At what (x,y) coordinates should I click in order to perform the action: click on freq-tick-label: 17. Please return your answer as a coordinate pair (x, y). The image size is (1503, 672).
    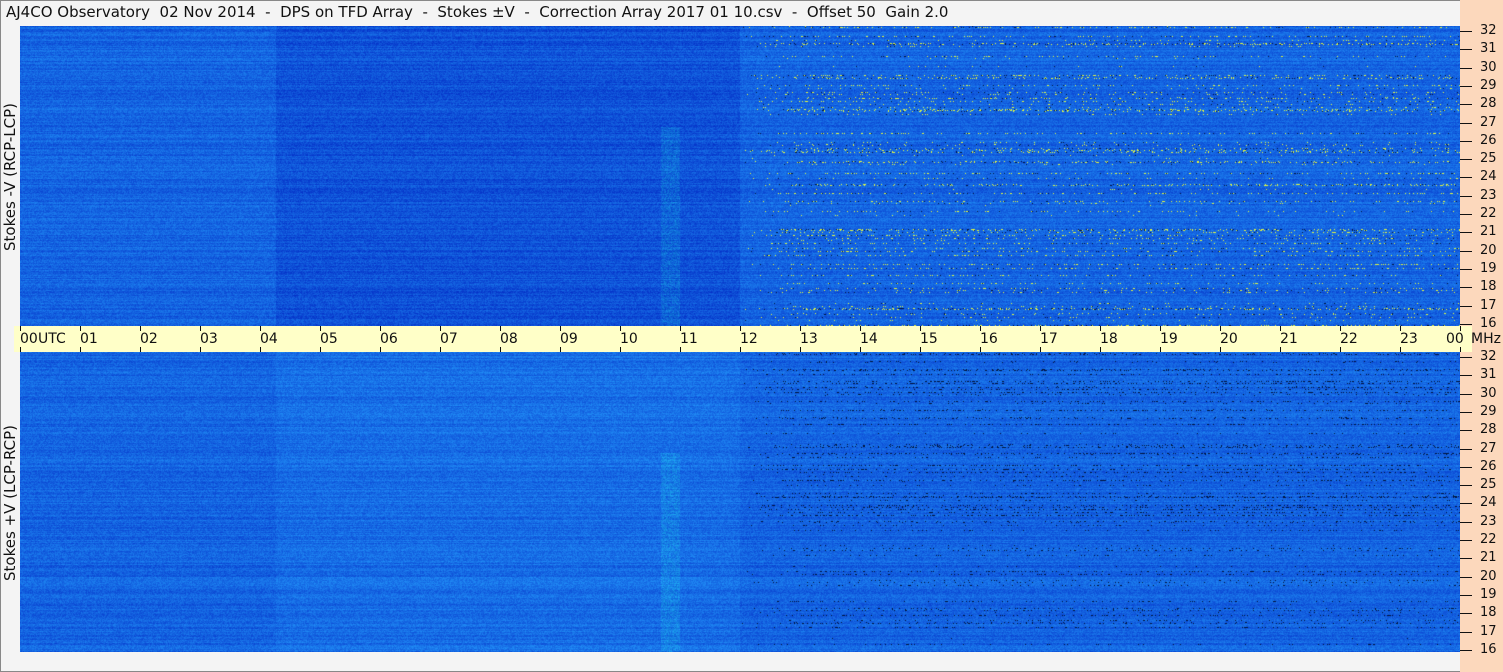
    Looking at the image, I should click on (1488, 631).